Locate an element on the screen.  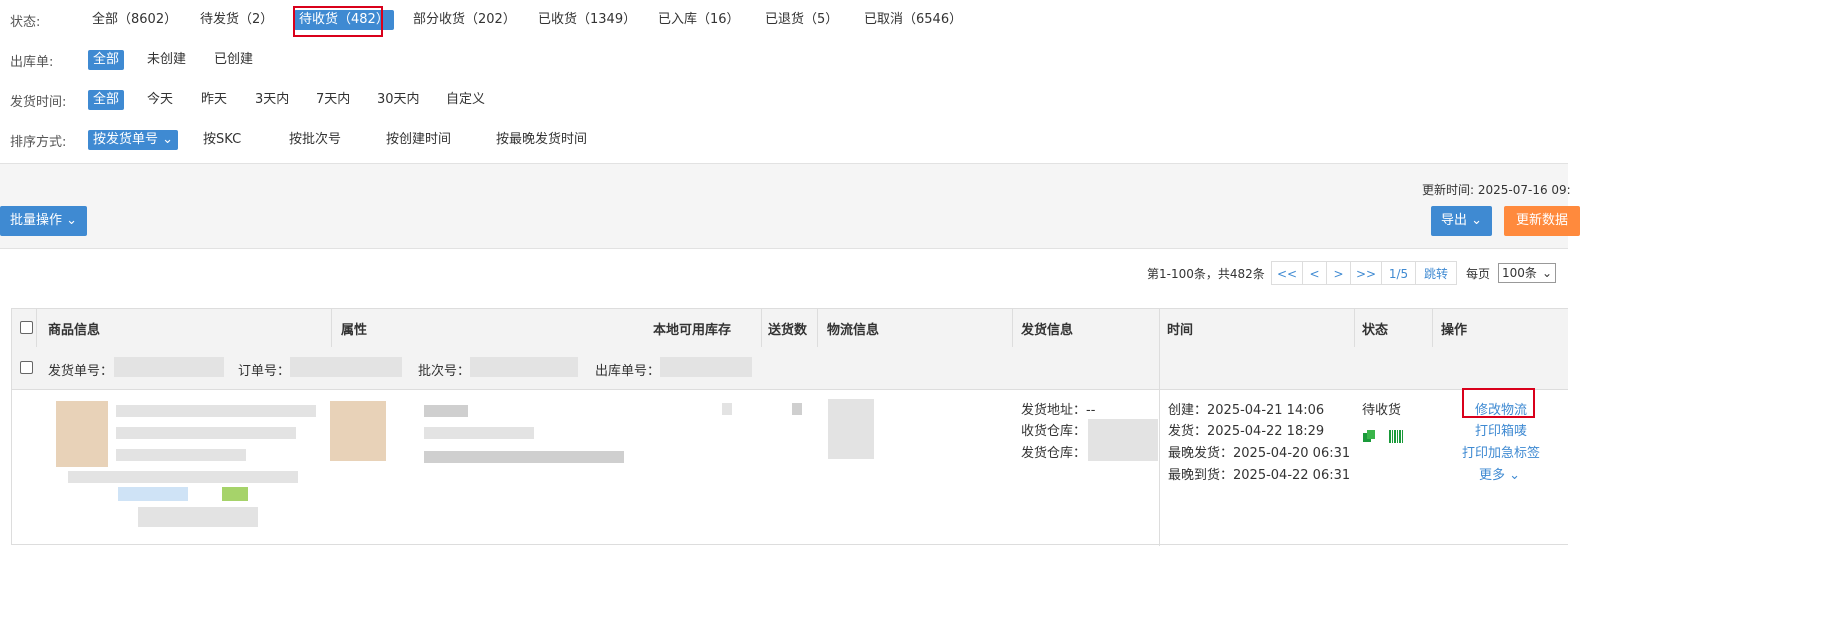
product-sku-redacted is located at coordinates (181, 455).